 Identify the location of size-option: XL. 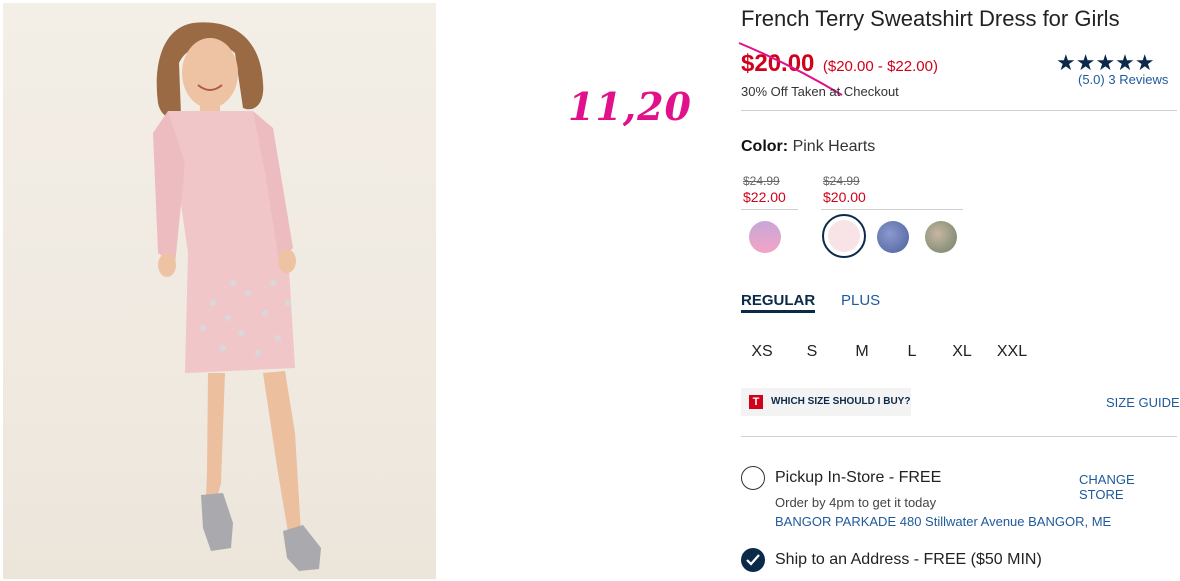
(962, 352).